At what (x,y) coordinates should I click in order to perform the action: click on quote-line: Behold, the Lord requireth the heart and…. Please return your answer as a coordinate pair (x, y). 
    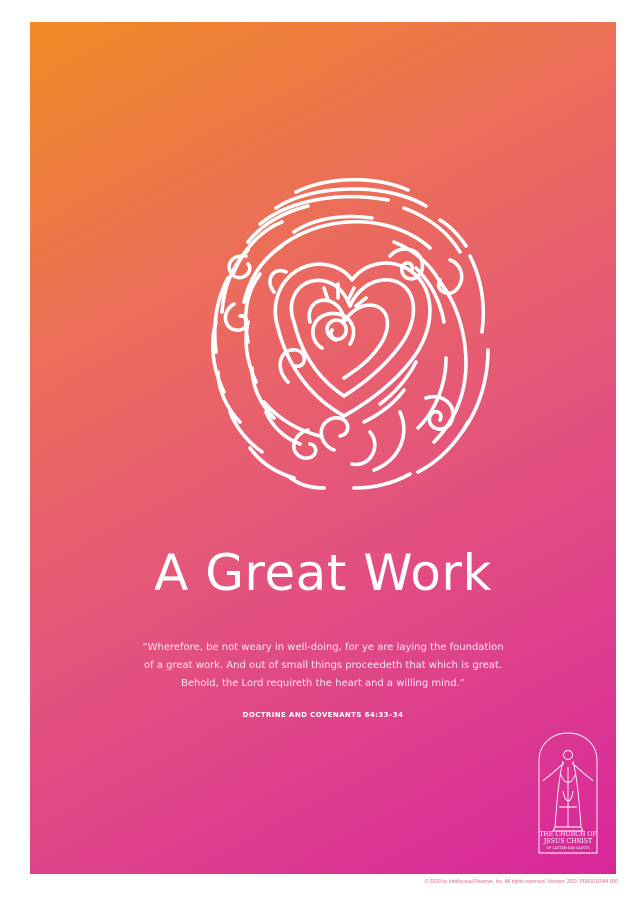
    Looking at the image, I should click on (323, 683).